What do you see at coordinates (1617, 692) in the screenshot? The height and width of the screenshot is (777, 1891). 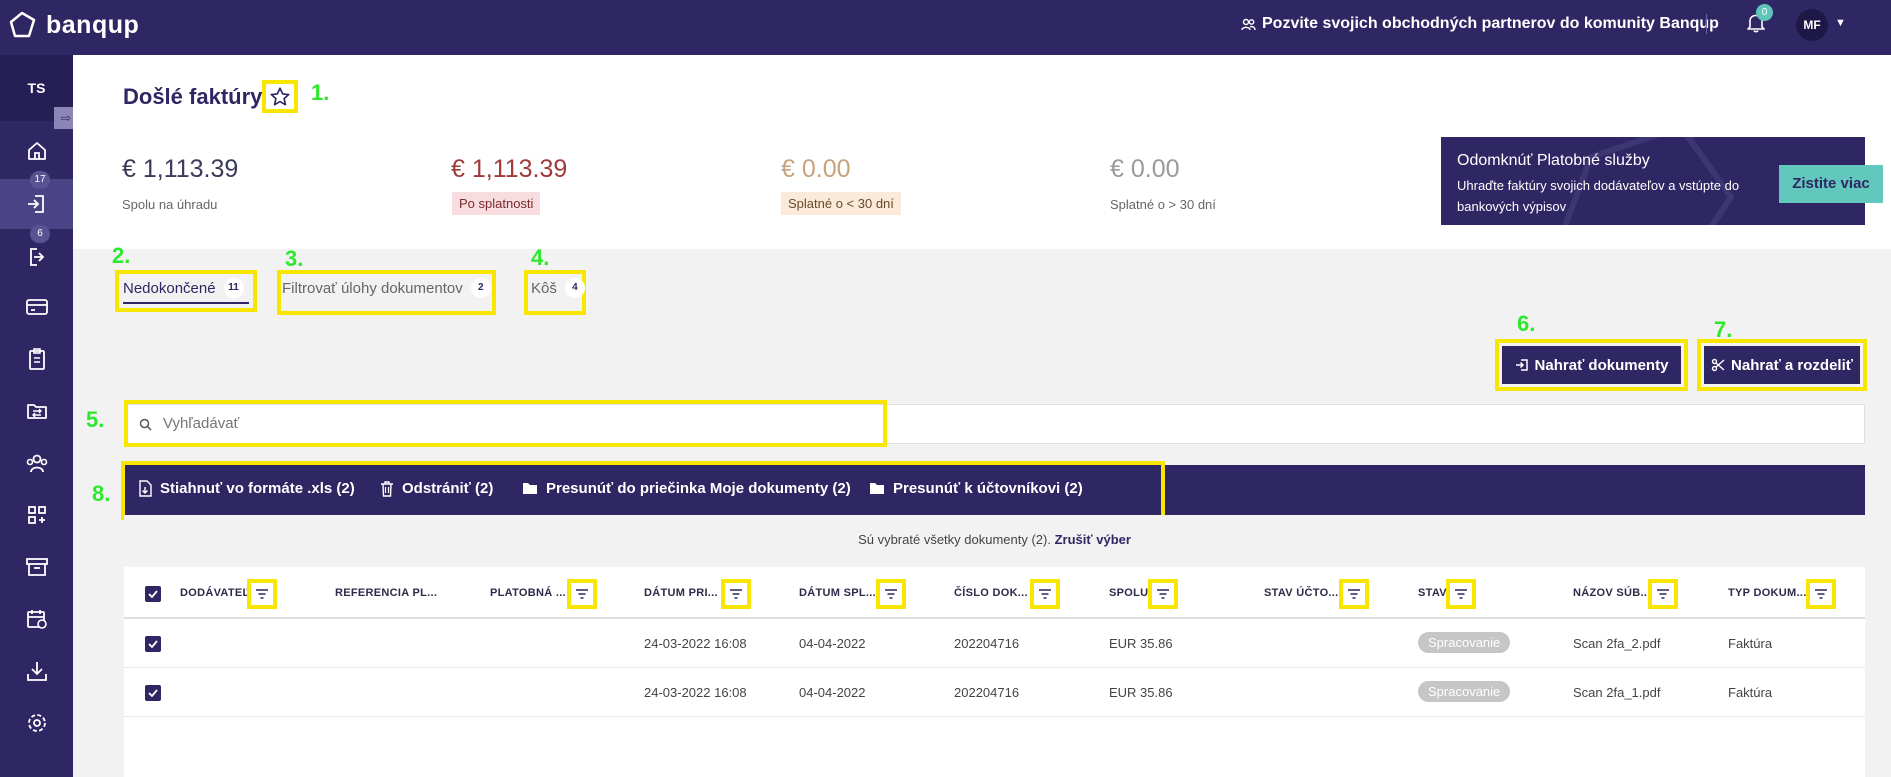 I see `cell-file-name: Scan 2fa_1.pdf` at bounding box center [1617, 692].